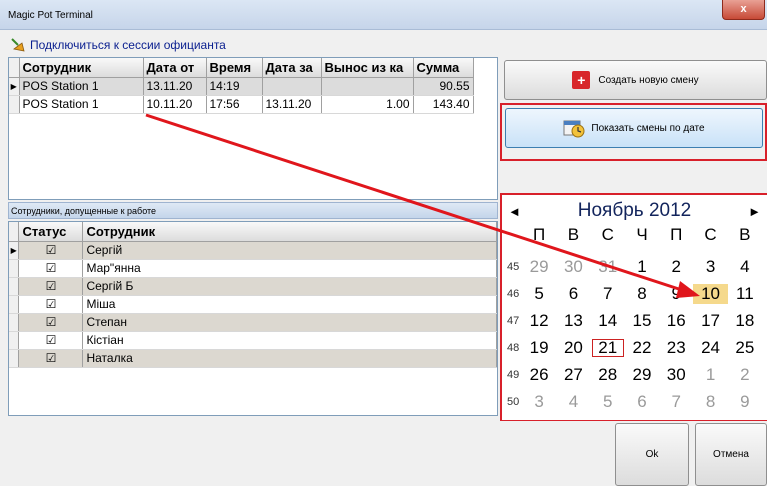 The height and width of the screenshot is (486, 767). I want to click on prev-month-icon: ◄, so click(514, 211).